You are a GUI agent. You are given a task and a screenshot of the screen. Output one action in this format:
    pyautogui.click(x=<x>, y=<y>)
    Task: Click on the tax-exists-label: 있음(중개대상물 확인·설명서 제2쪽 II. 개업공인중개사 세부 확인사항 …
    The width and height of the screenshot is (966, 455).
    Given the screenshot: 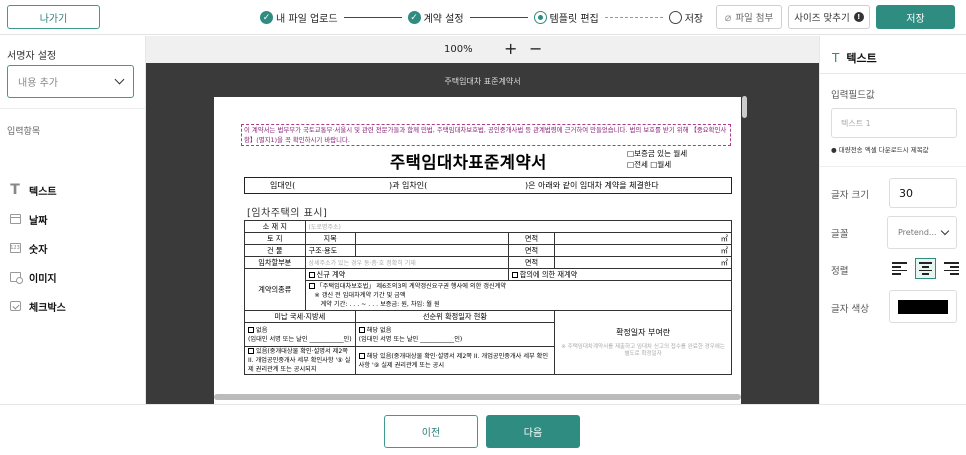 What is the action you would take?
    pyautogui.click(x=299, y=360)
    